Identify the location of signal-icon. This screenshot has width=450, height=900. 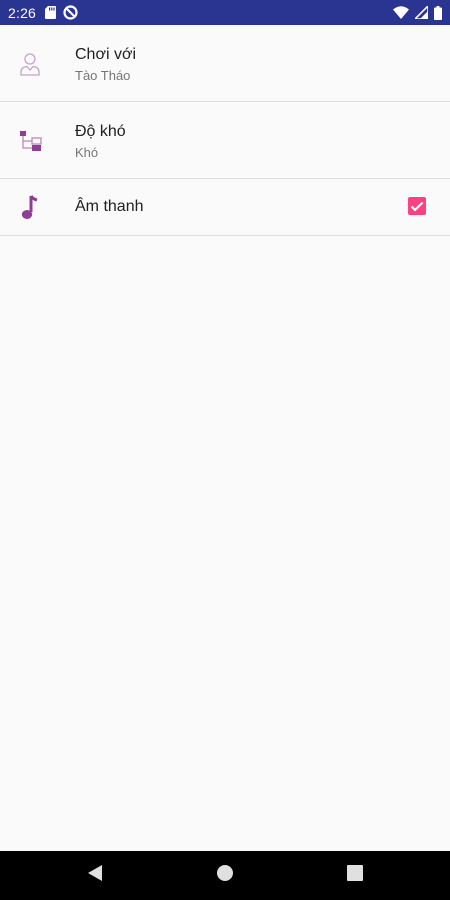
(421, 12).